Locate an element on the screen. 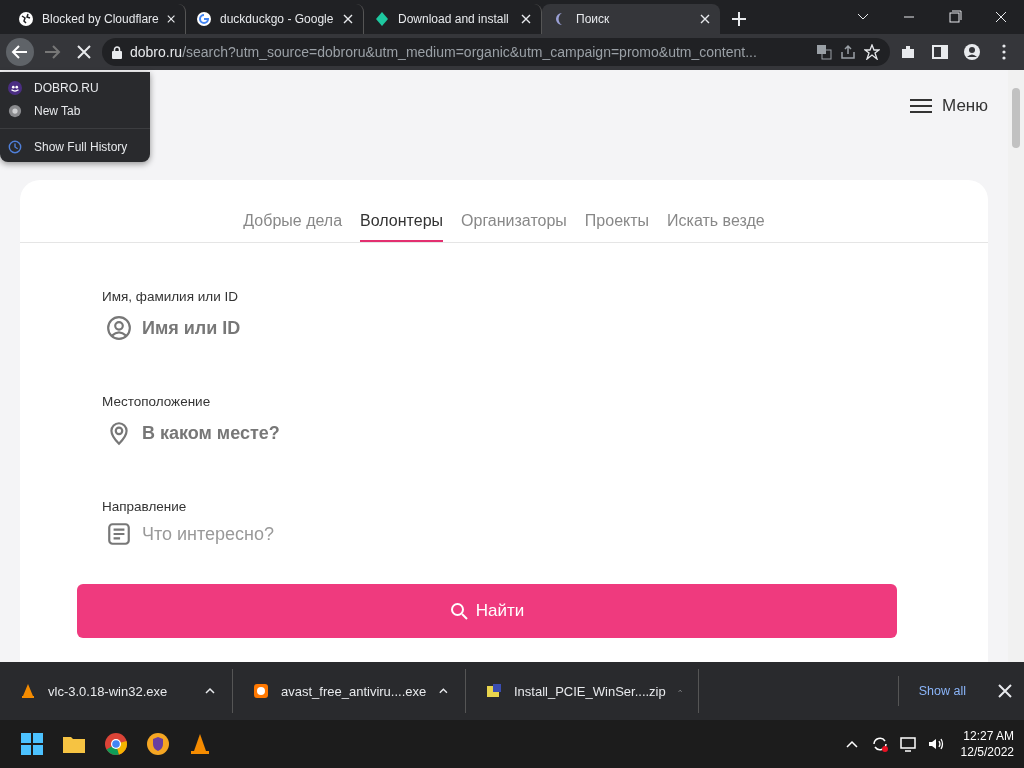 This screenshot has height=768, width=1024. history-icon is located at coordinates (15, 146).